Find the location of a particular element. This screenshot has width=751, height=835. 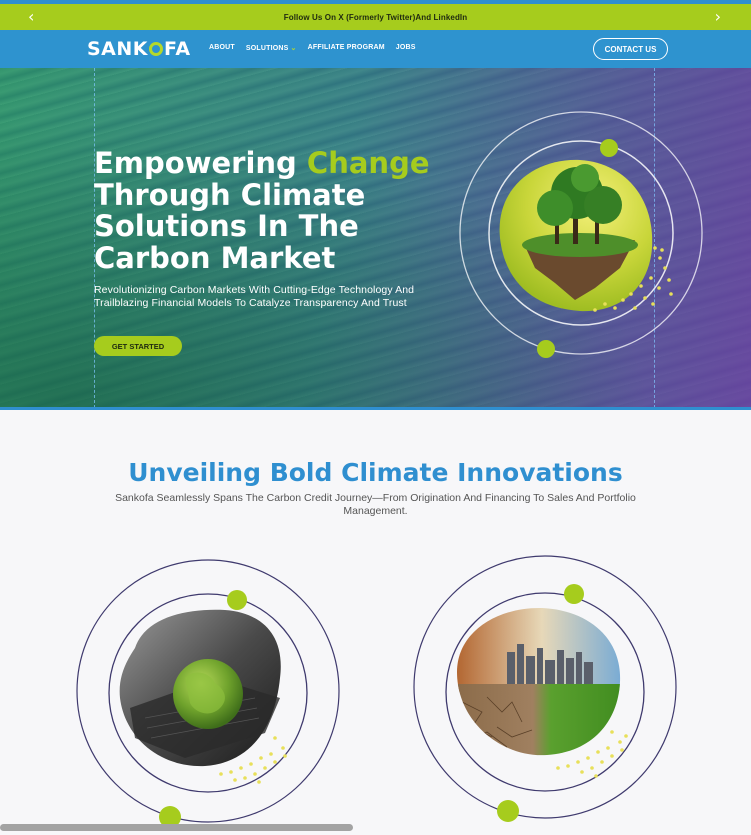

earth-laptop-illustration is located at coordinates (208, 693).